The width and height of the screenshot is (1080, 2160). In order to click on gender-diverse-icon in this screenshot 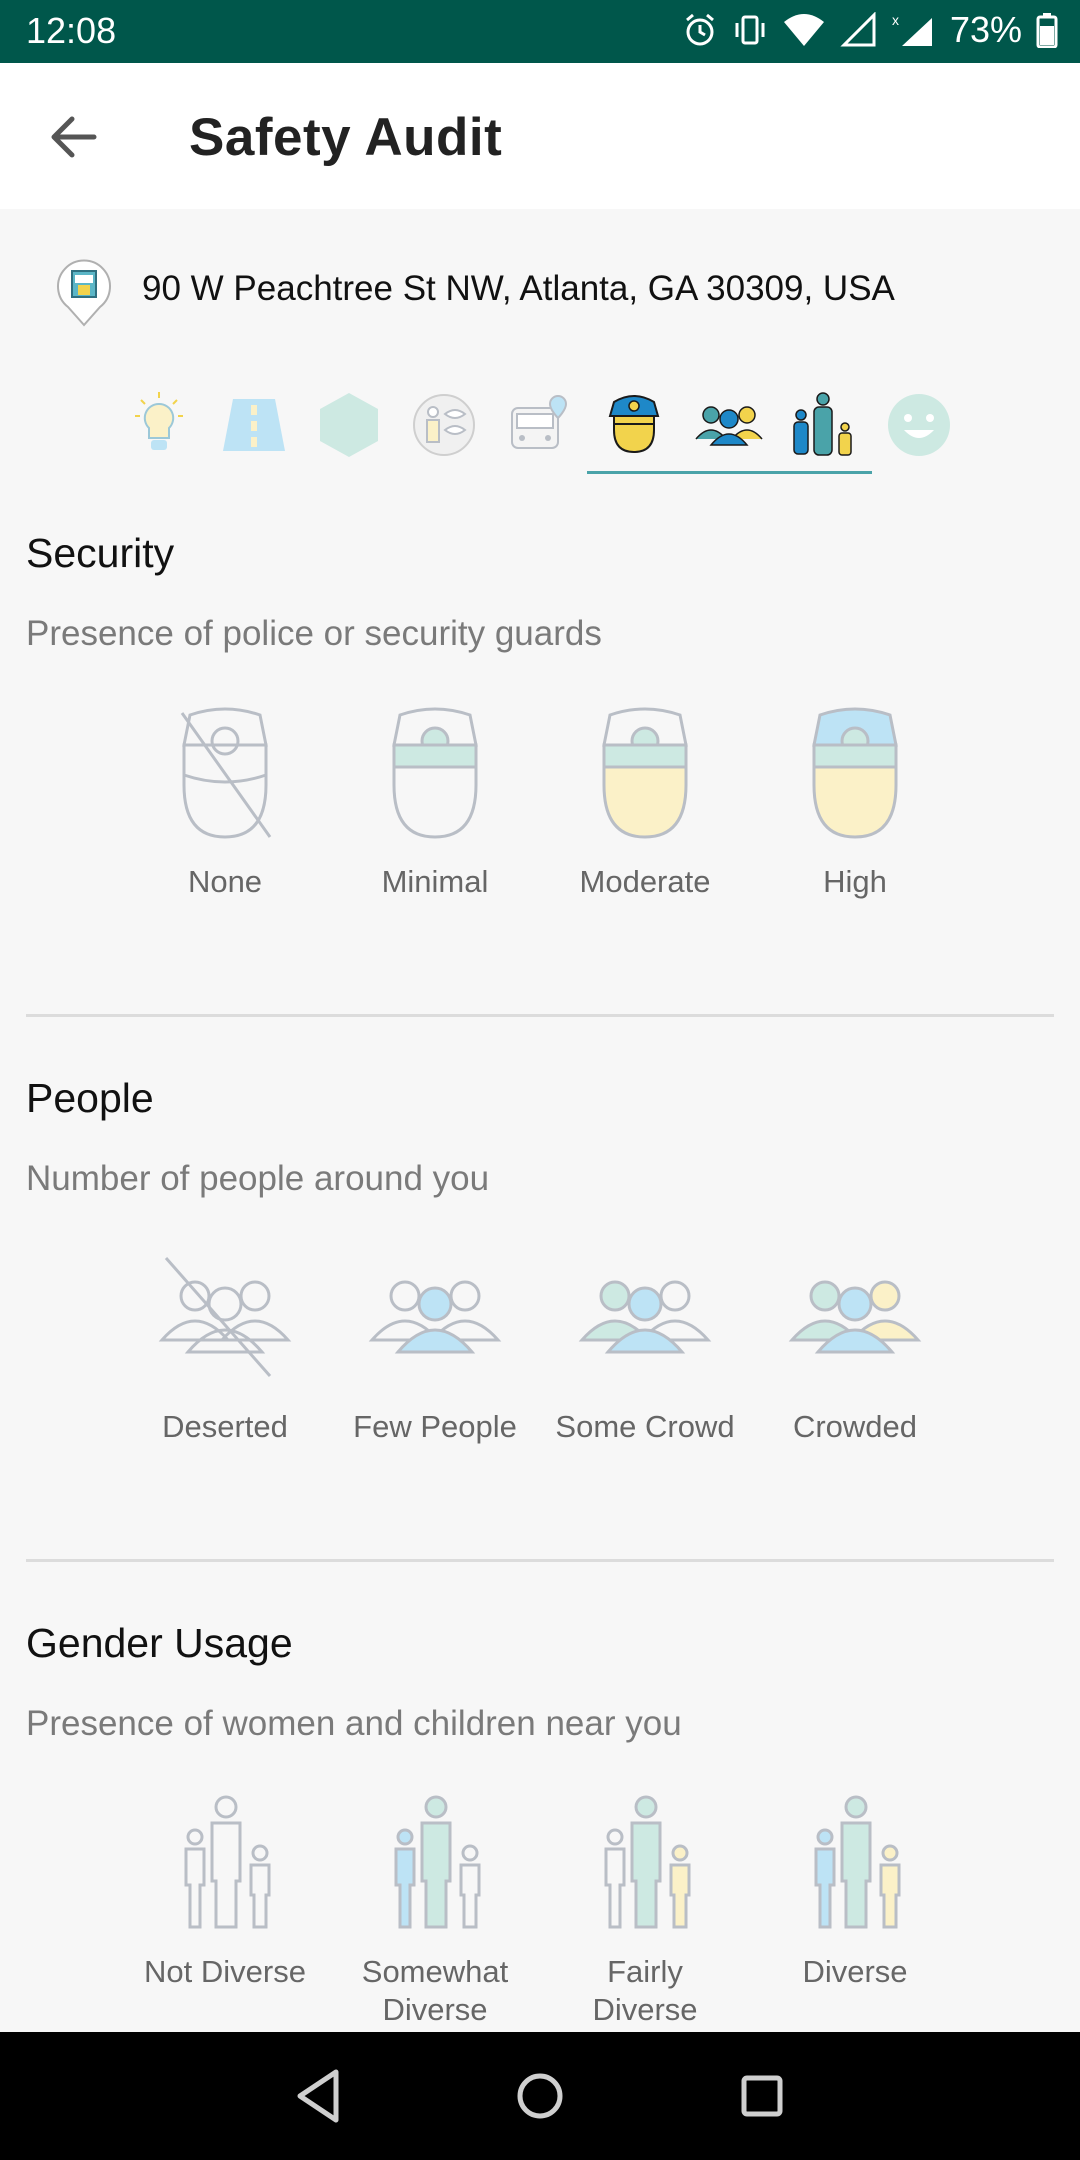, I will do `click(857, 1862)`.